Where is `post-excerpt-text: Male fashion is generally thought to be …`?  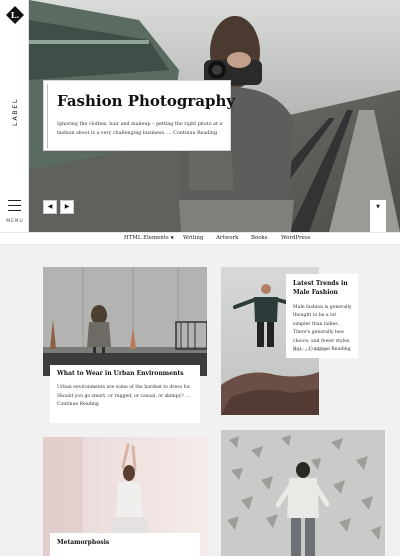
post-excerpt-text: Male fashion is generally thought to be … is located at coordinates (322, 329).